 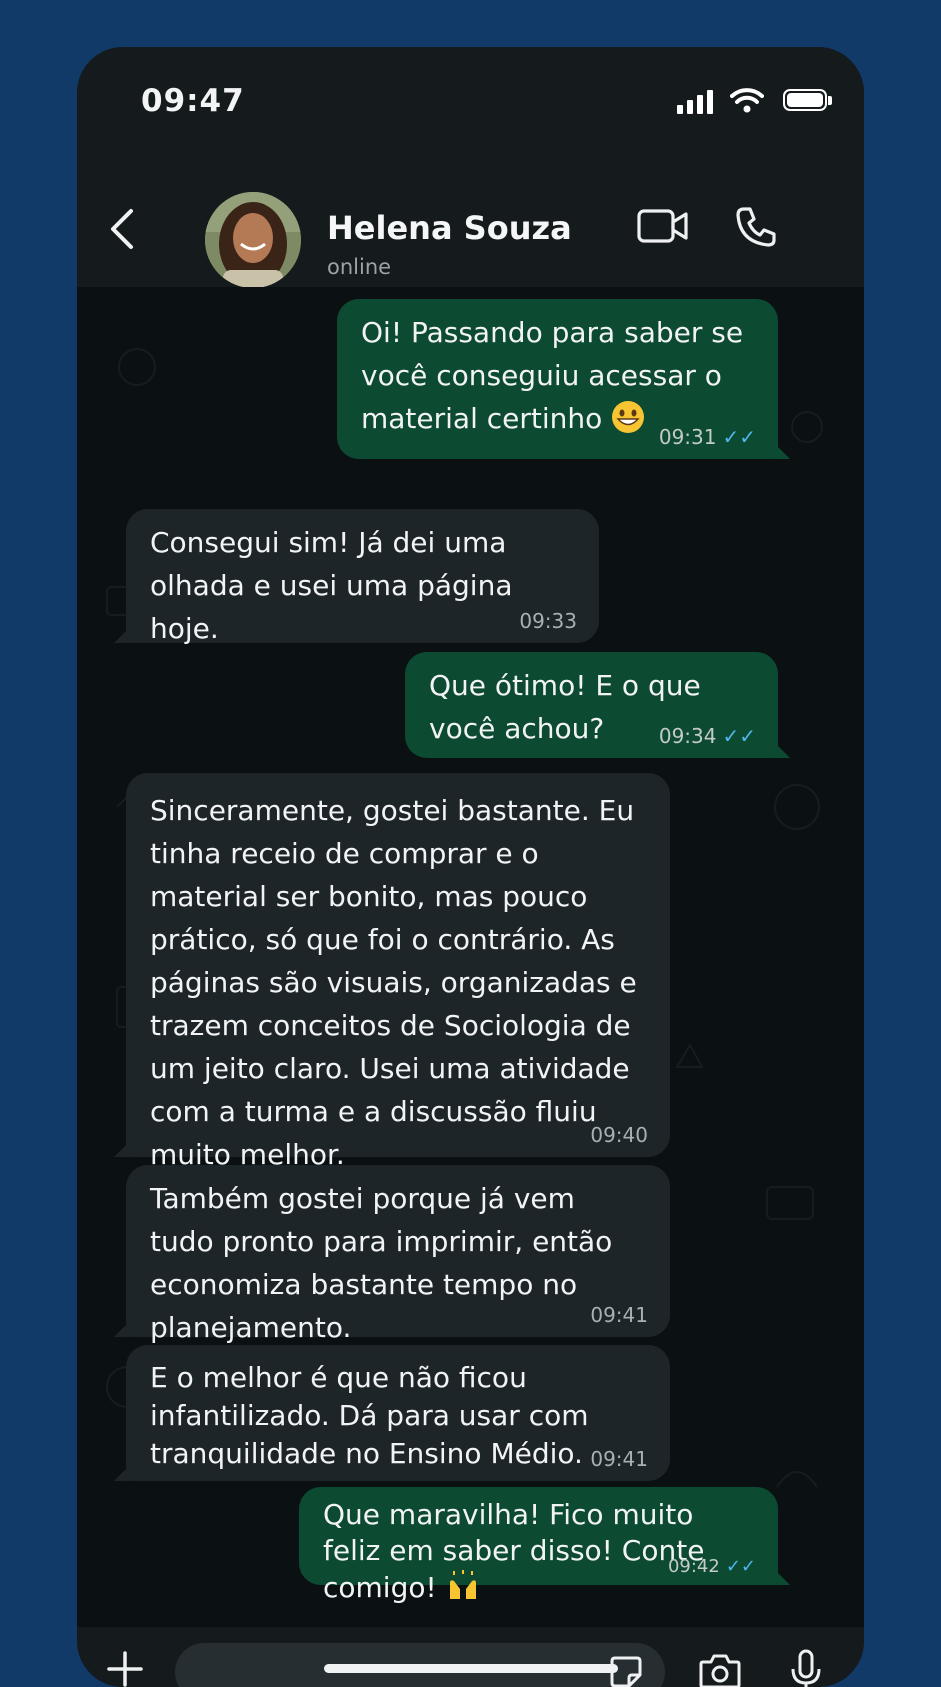 I want to click on message-meta: 09:40, so click(x=619, y=1135).